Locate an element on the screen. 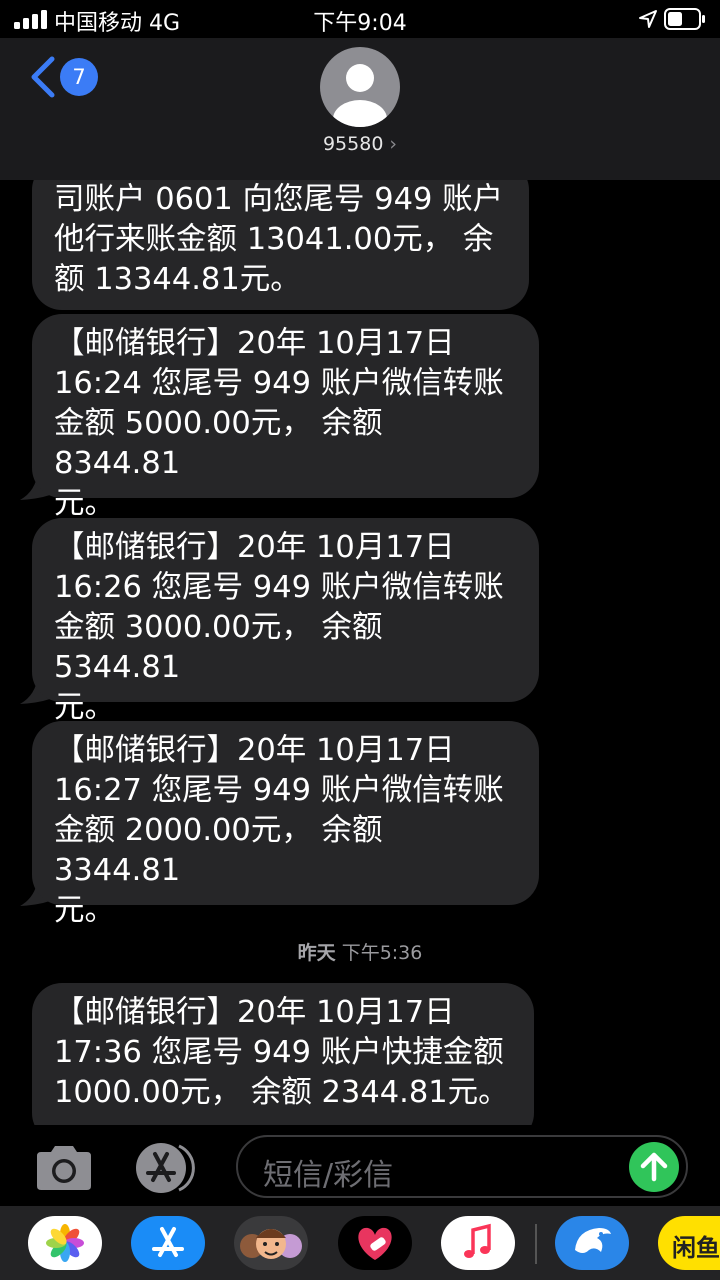 The image size is (720, 1280). xianyu-icon: 闲鱼 is located at coordinates (689, 1243).